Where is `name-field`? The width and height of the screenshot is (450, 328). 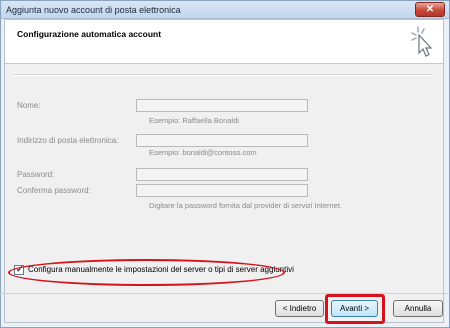 name-field is located at coordinates (222, 105).